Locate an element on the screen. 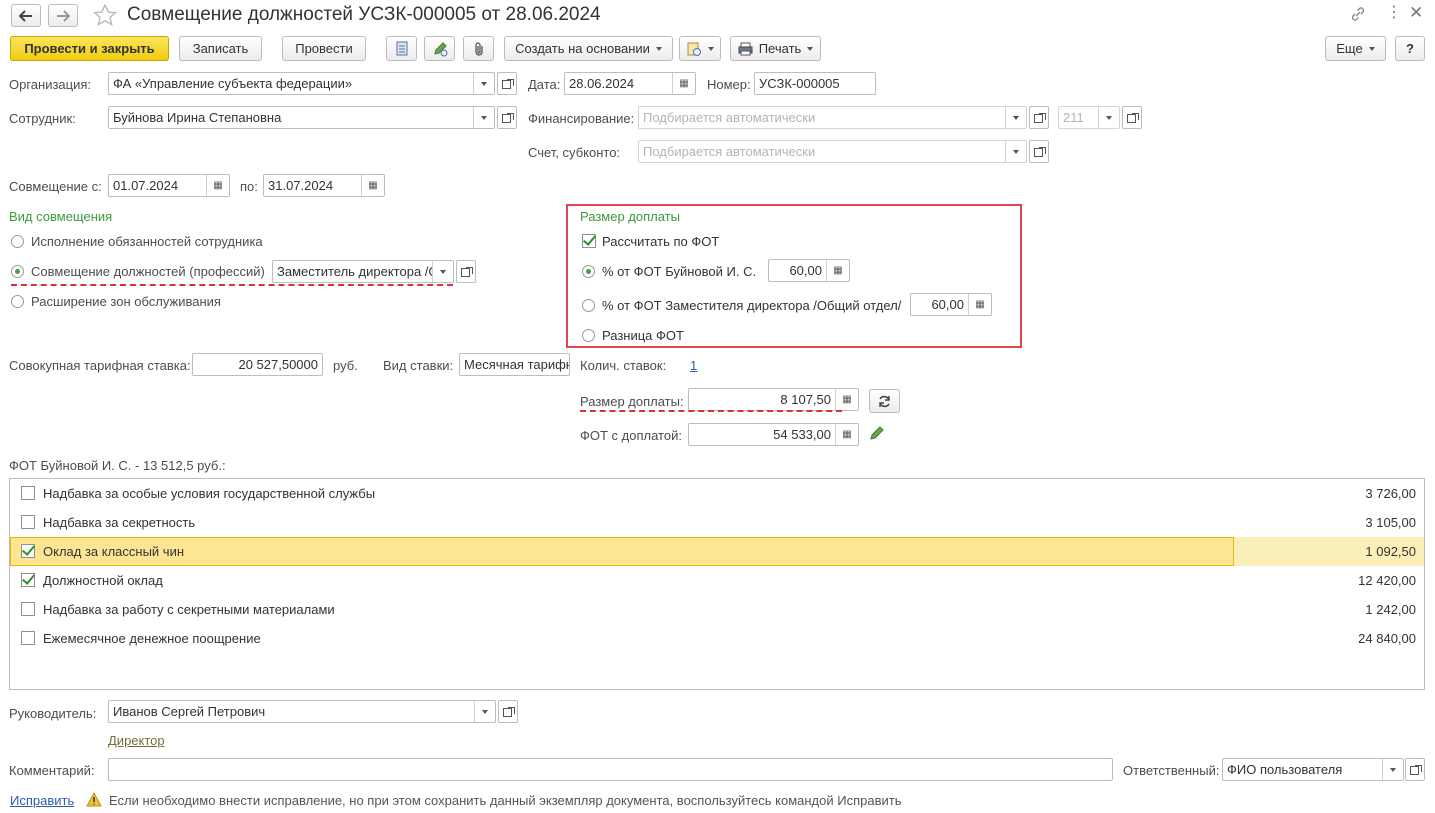  surcharge-radio-deputy-fot is located at coordinates (588, 305).